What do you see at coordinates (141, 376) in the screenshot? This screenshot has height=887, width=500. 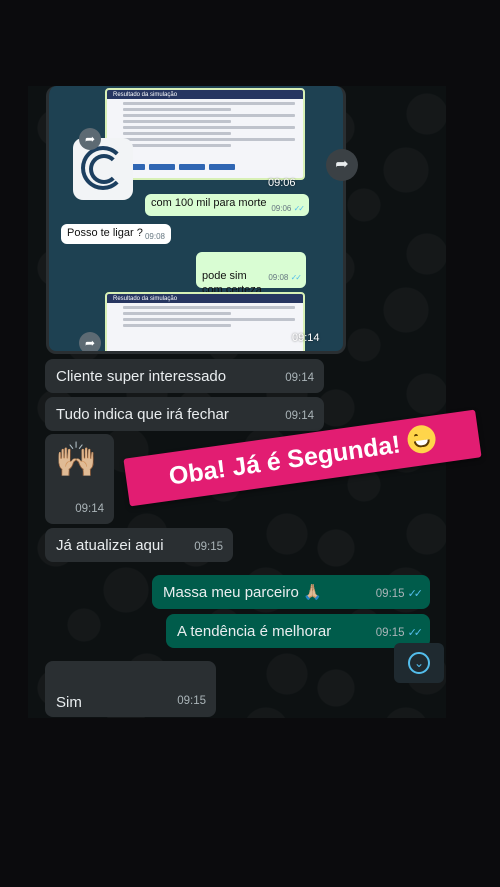 I see `message-text: Cliente super interessado` at bounding box center [141, 376].